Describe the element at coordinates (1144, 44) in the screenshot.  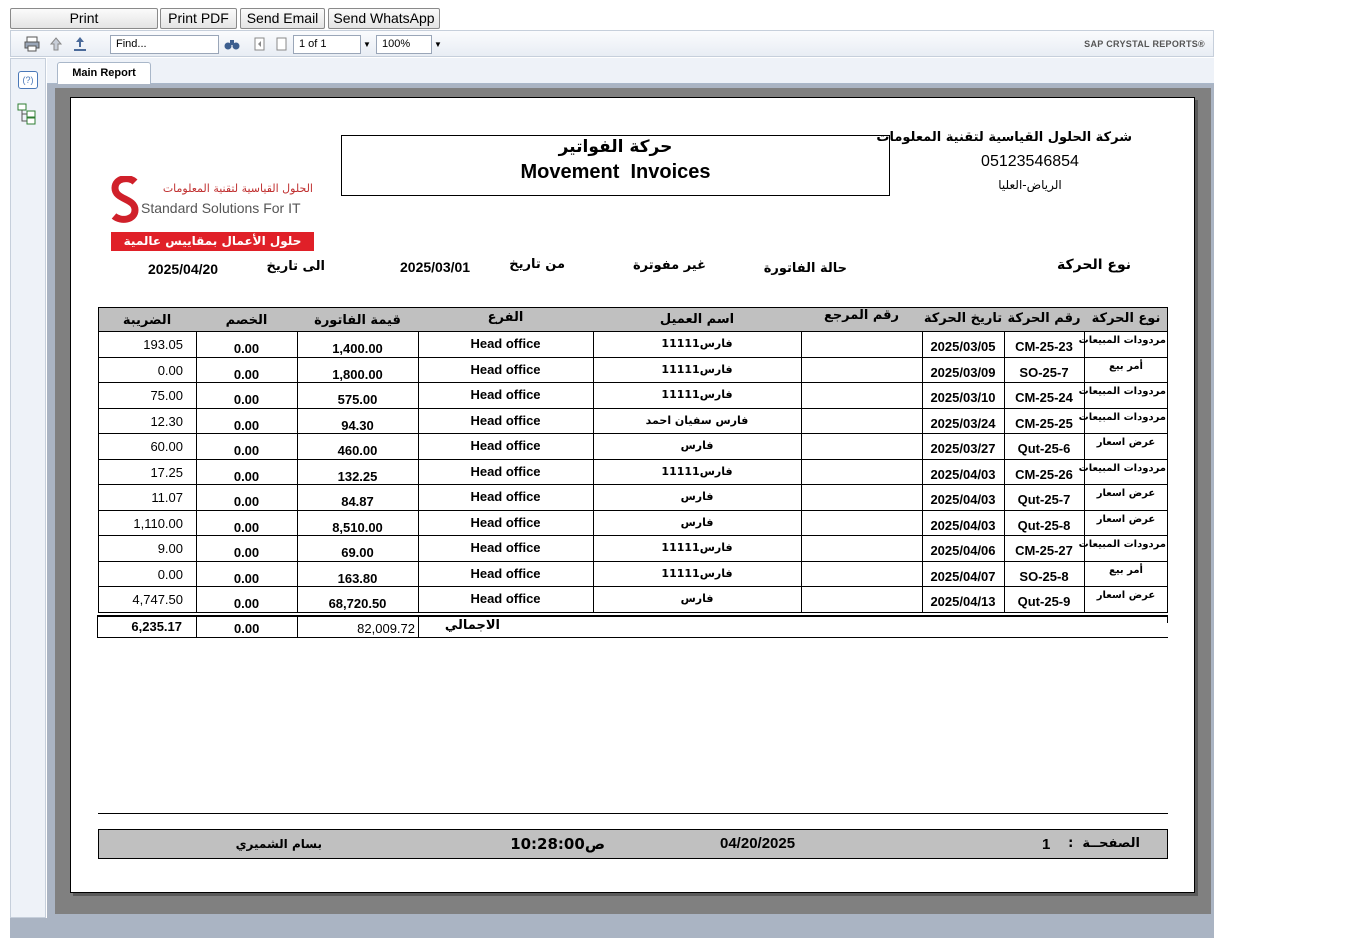
I see `brand-label: SAP CRYSTAL REPORTS®` at that location.